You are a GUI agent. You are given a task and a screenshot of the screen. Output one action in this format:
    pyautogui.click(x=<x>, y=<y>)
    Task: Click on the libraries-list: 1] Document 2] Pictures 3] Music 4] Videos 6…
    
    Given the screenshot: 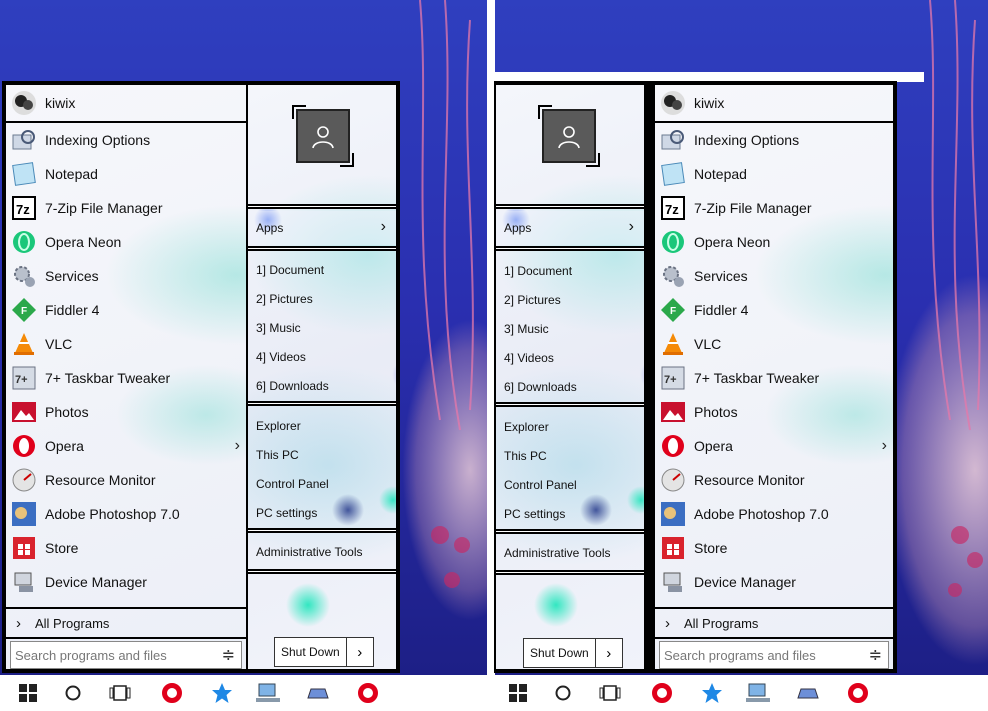 What is the action you would take?
    pyautogui.click(x=570, y=328)
    